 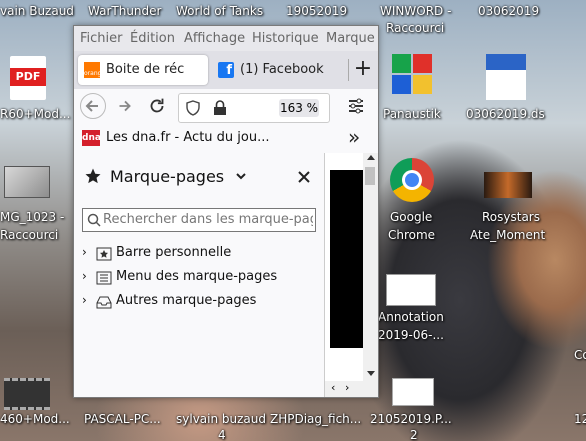 I want to click on desktop-icon-label: MG_1023 -, so click(x=32, y=217).